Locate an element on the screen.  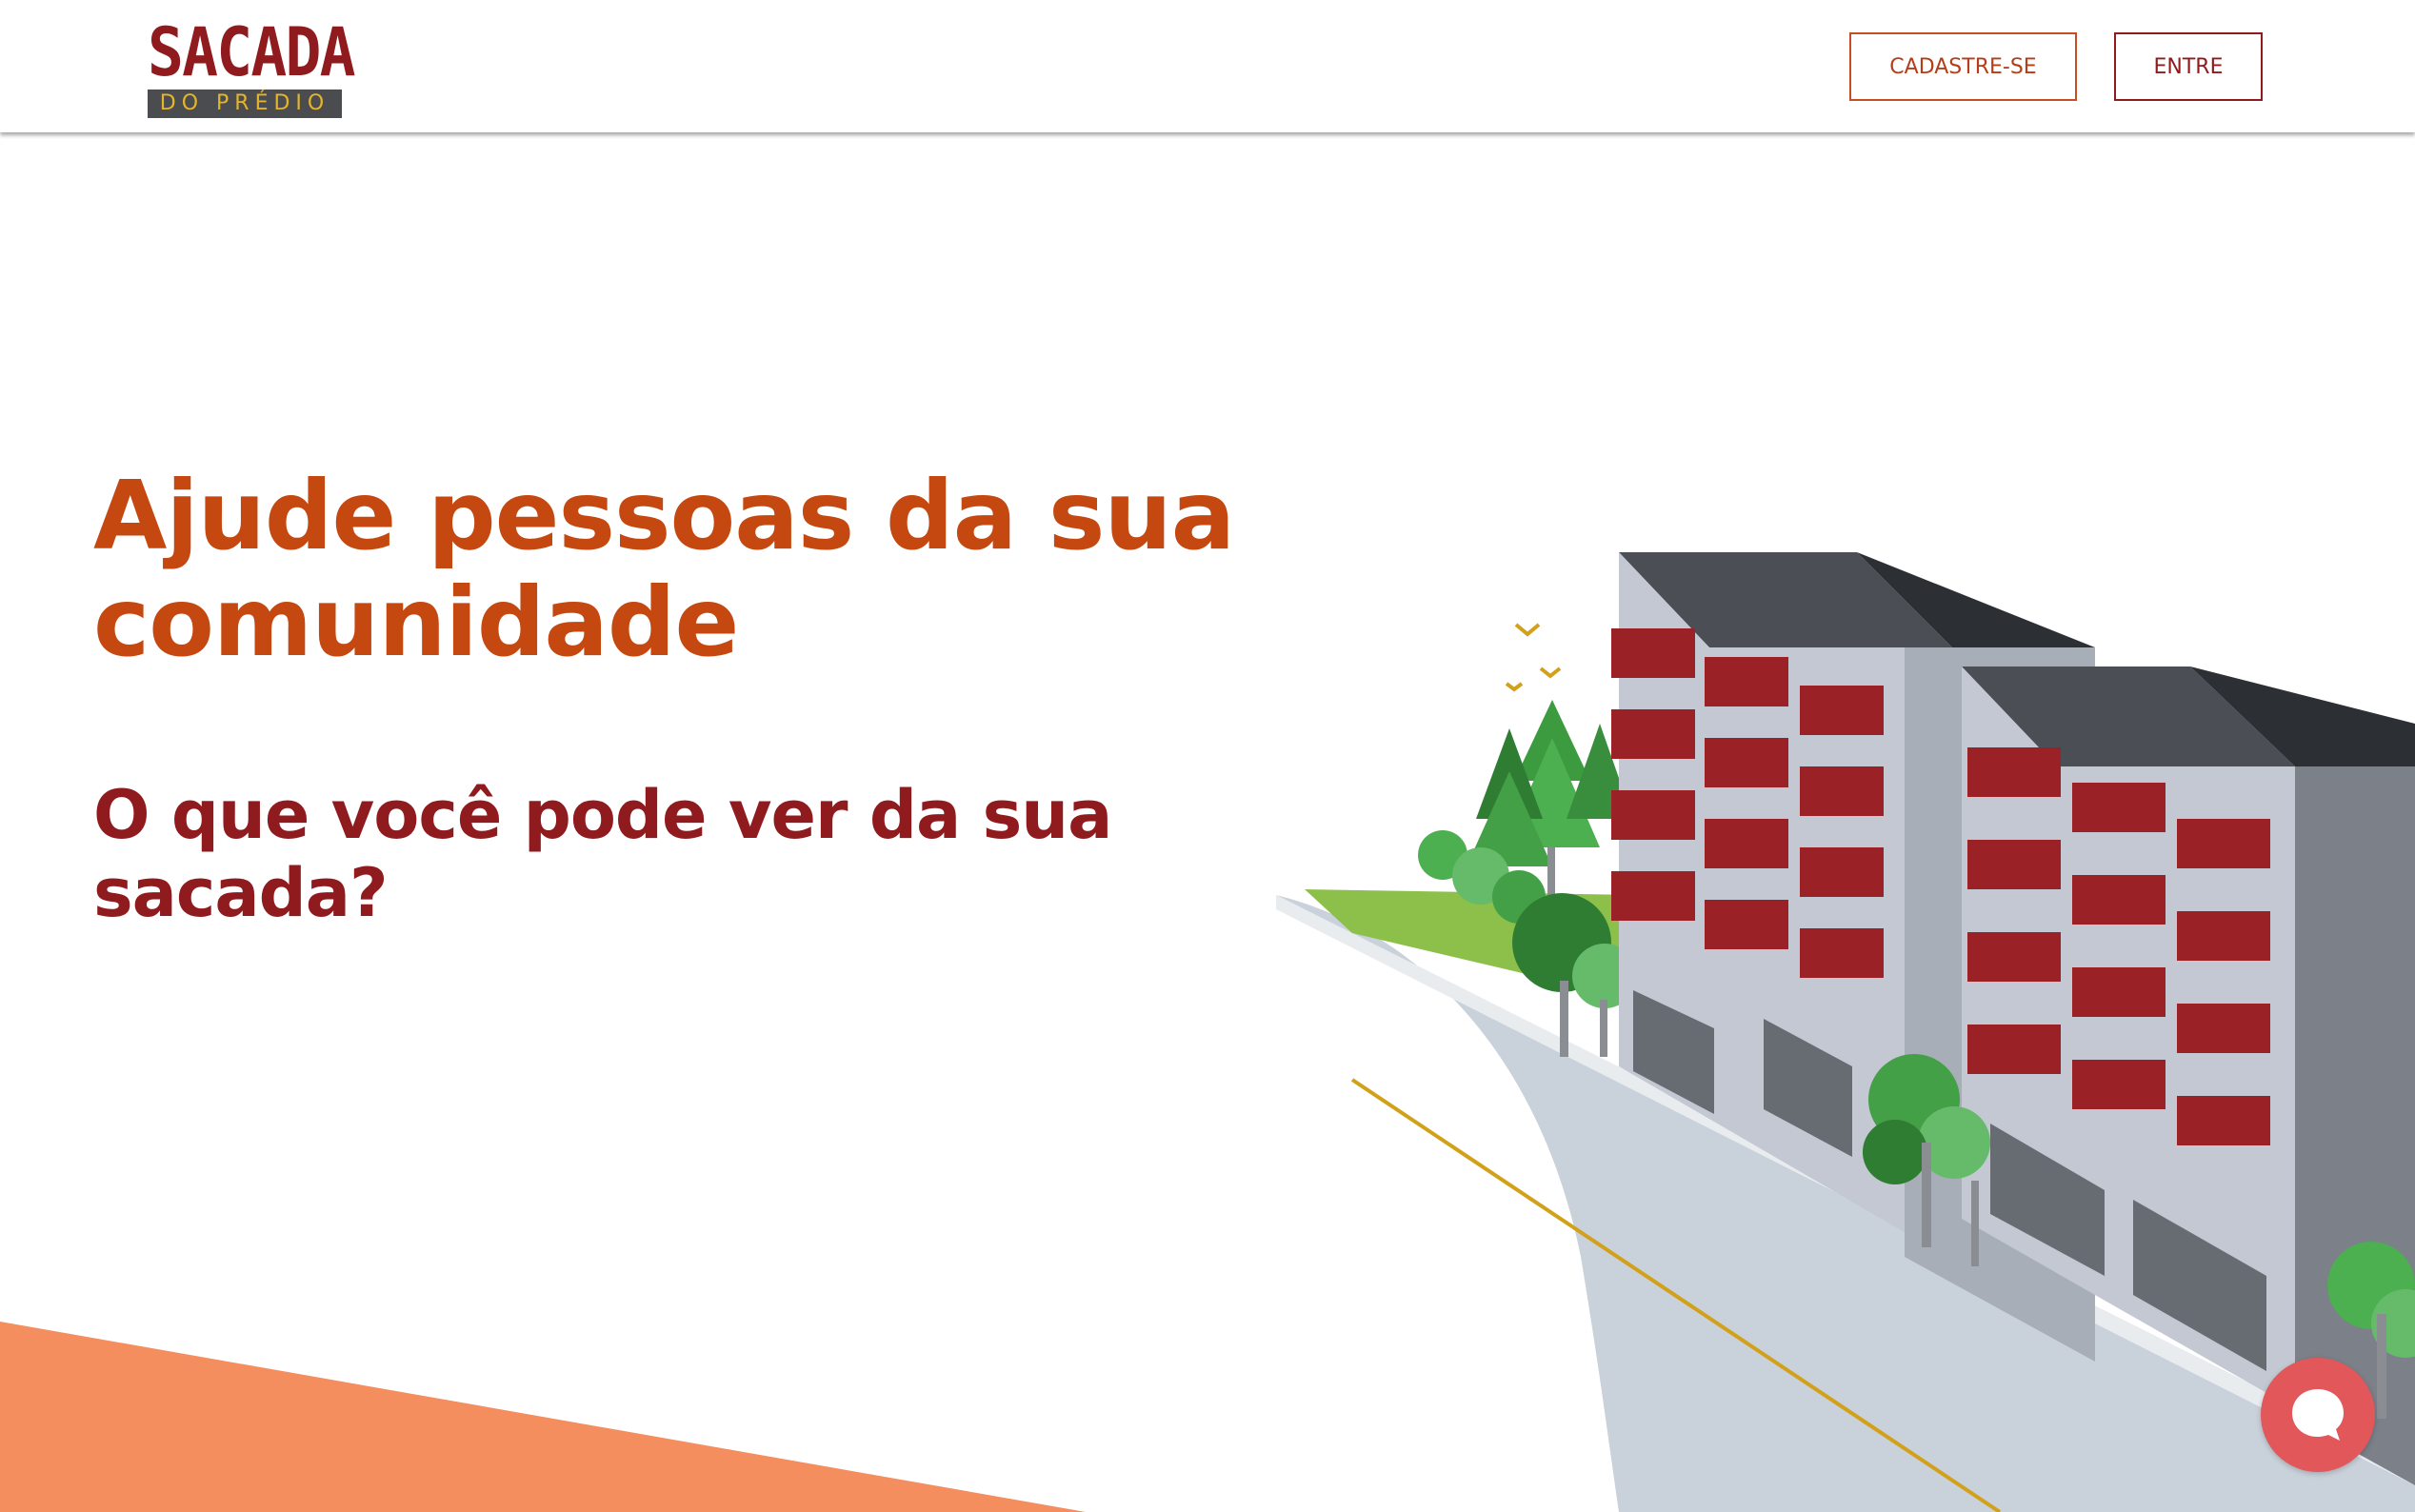
logo-tagline: DO PRÉDIO is located at coordinates (245, 104).